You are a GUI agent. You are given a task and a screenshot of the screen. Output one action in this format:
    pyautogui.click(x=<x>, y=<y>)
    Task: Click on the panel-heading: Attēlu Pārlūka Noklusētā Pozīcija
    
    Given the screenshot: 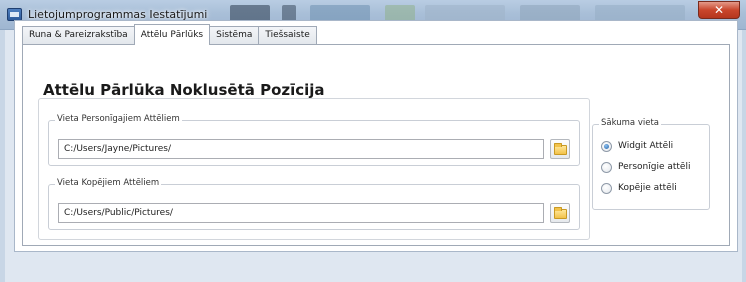 What is the action you would take?
    pyautogui.click(x=184, y=90)
    